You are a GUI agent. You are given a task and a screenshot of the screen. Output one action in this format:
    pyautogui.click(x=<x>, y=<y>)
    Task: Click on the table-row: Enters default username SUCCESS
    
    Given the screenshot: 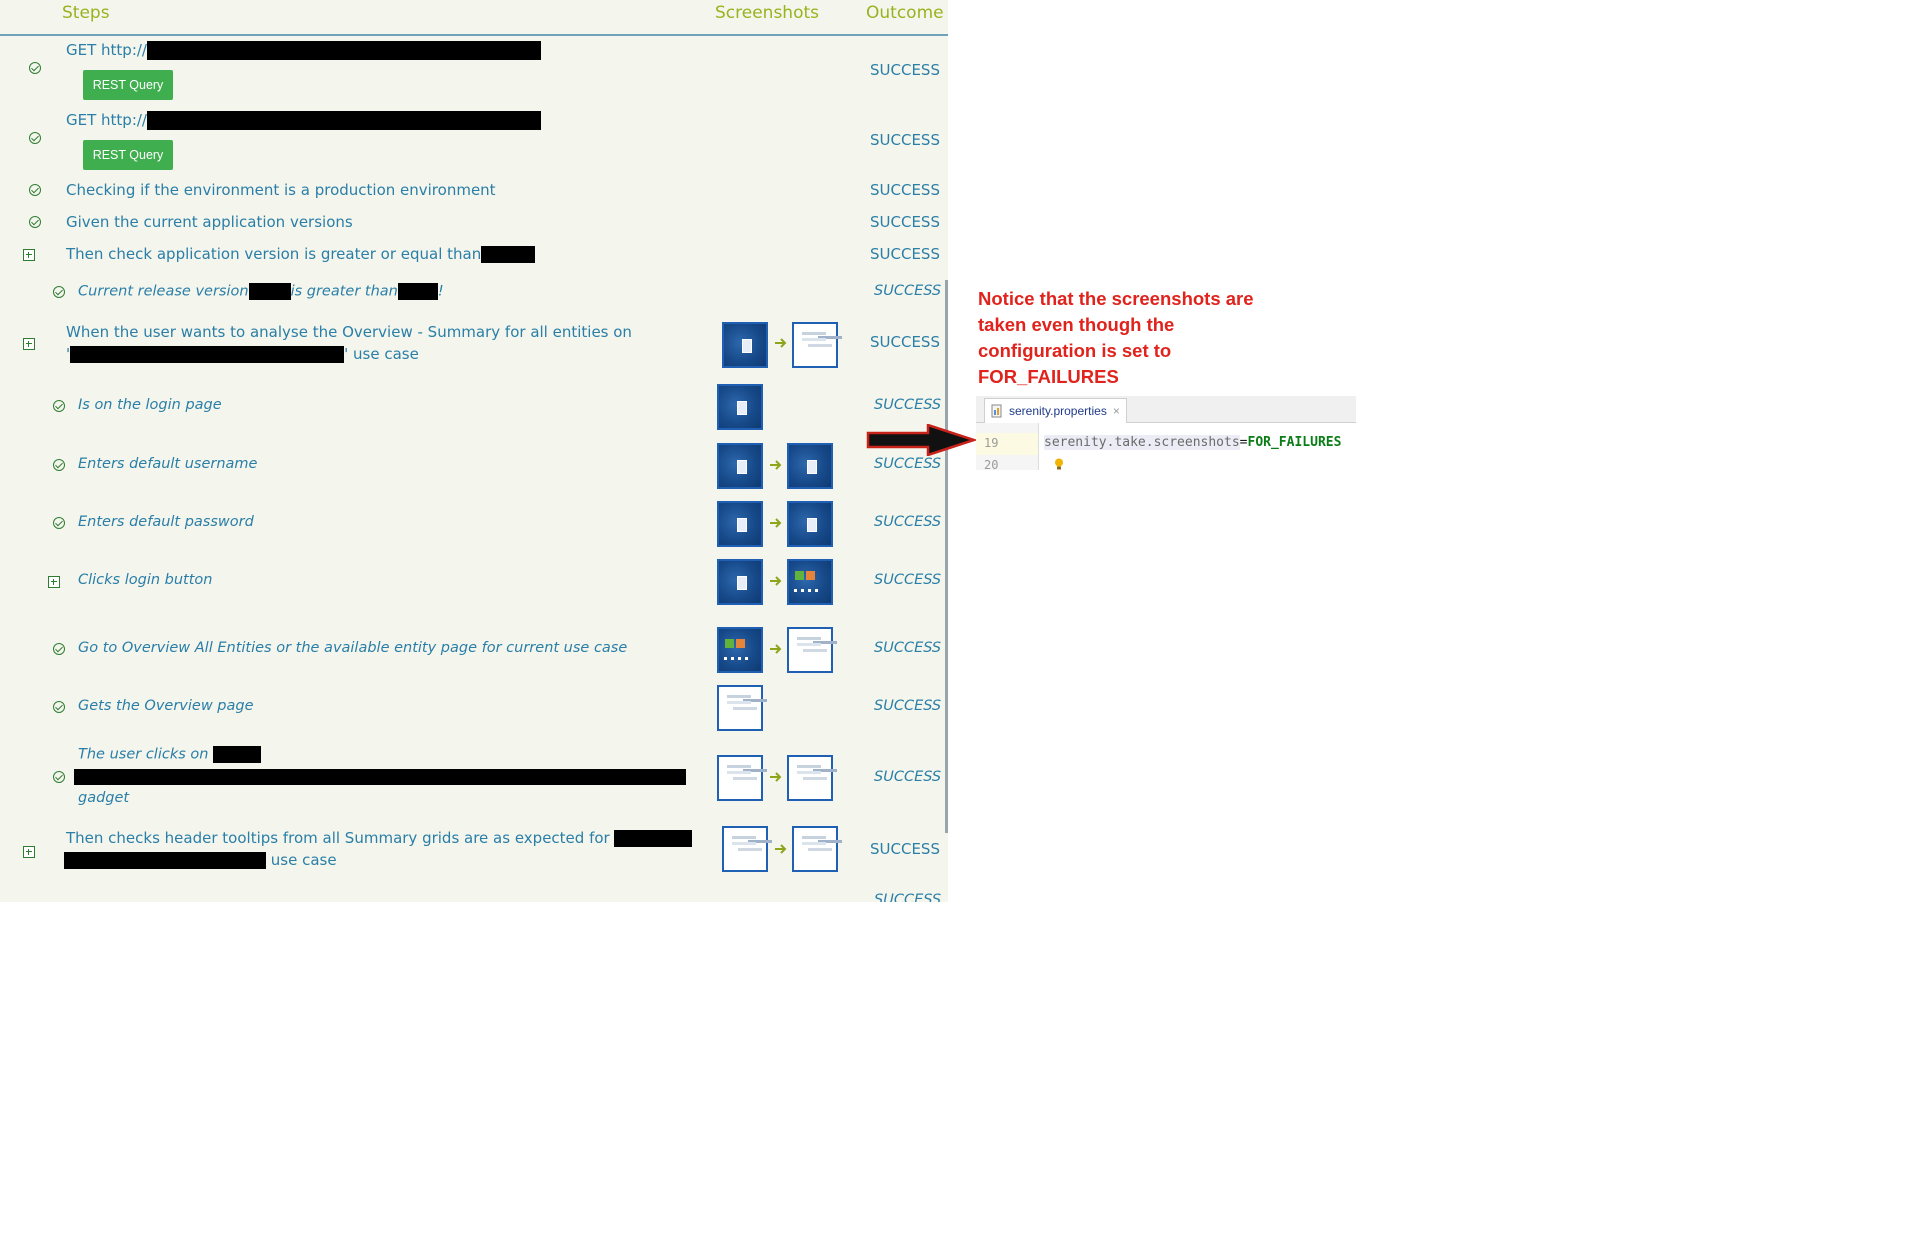 What is the action you would take?
    pyautogui.click(x=474, y=466)
    